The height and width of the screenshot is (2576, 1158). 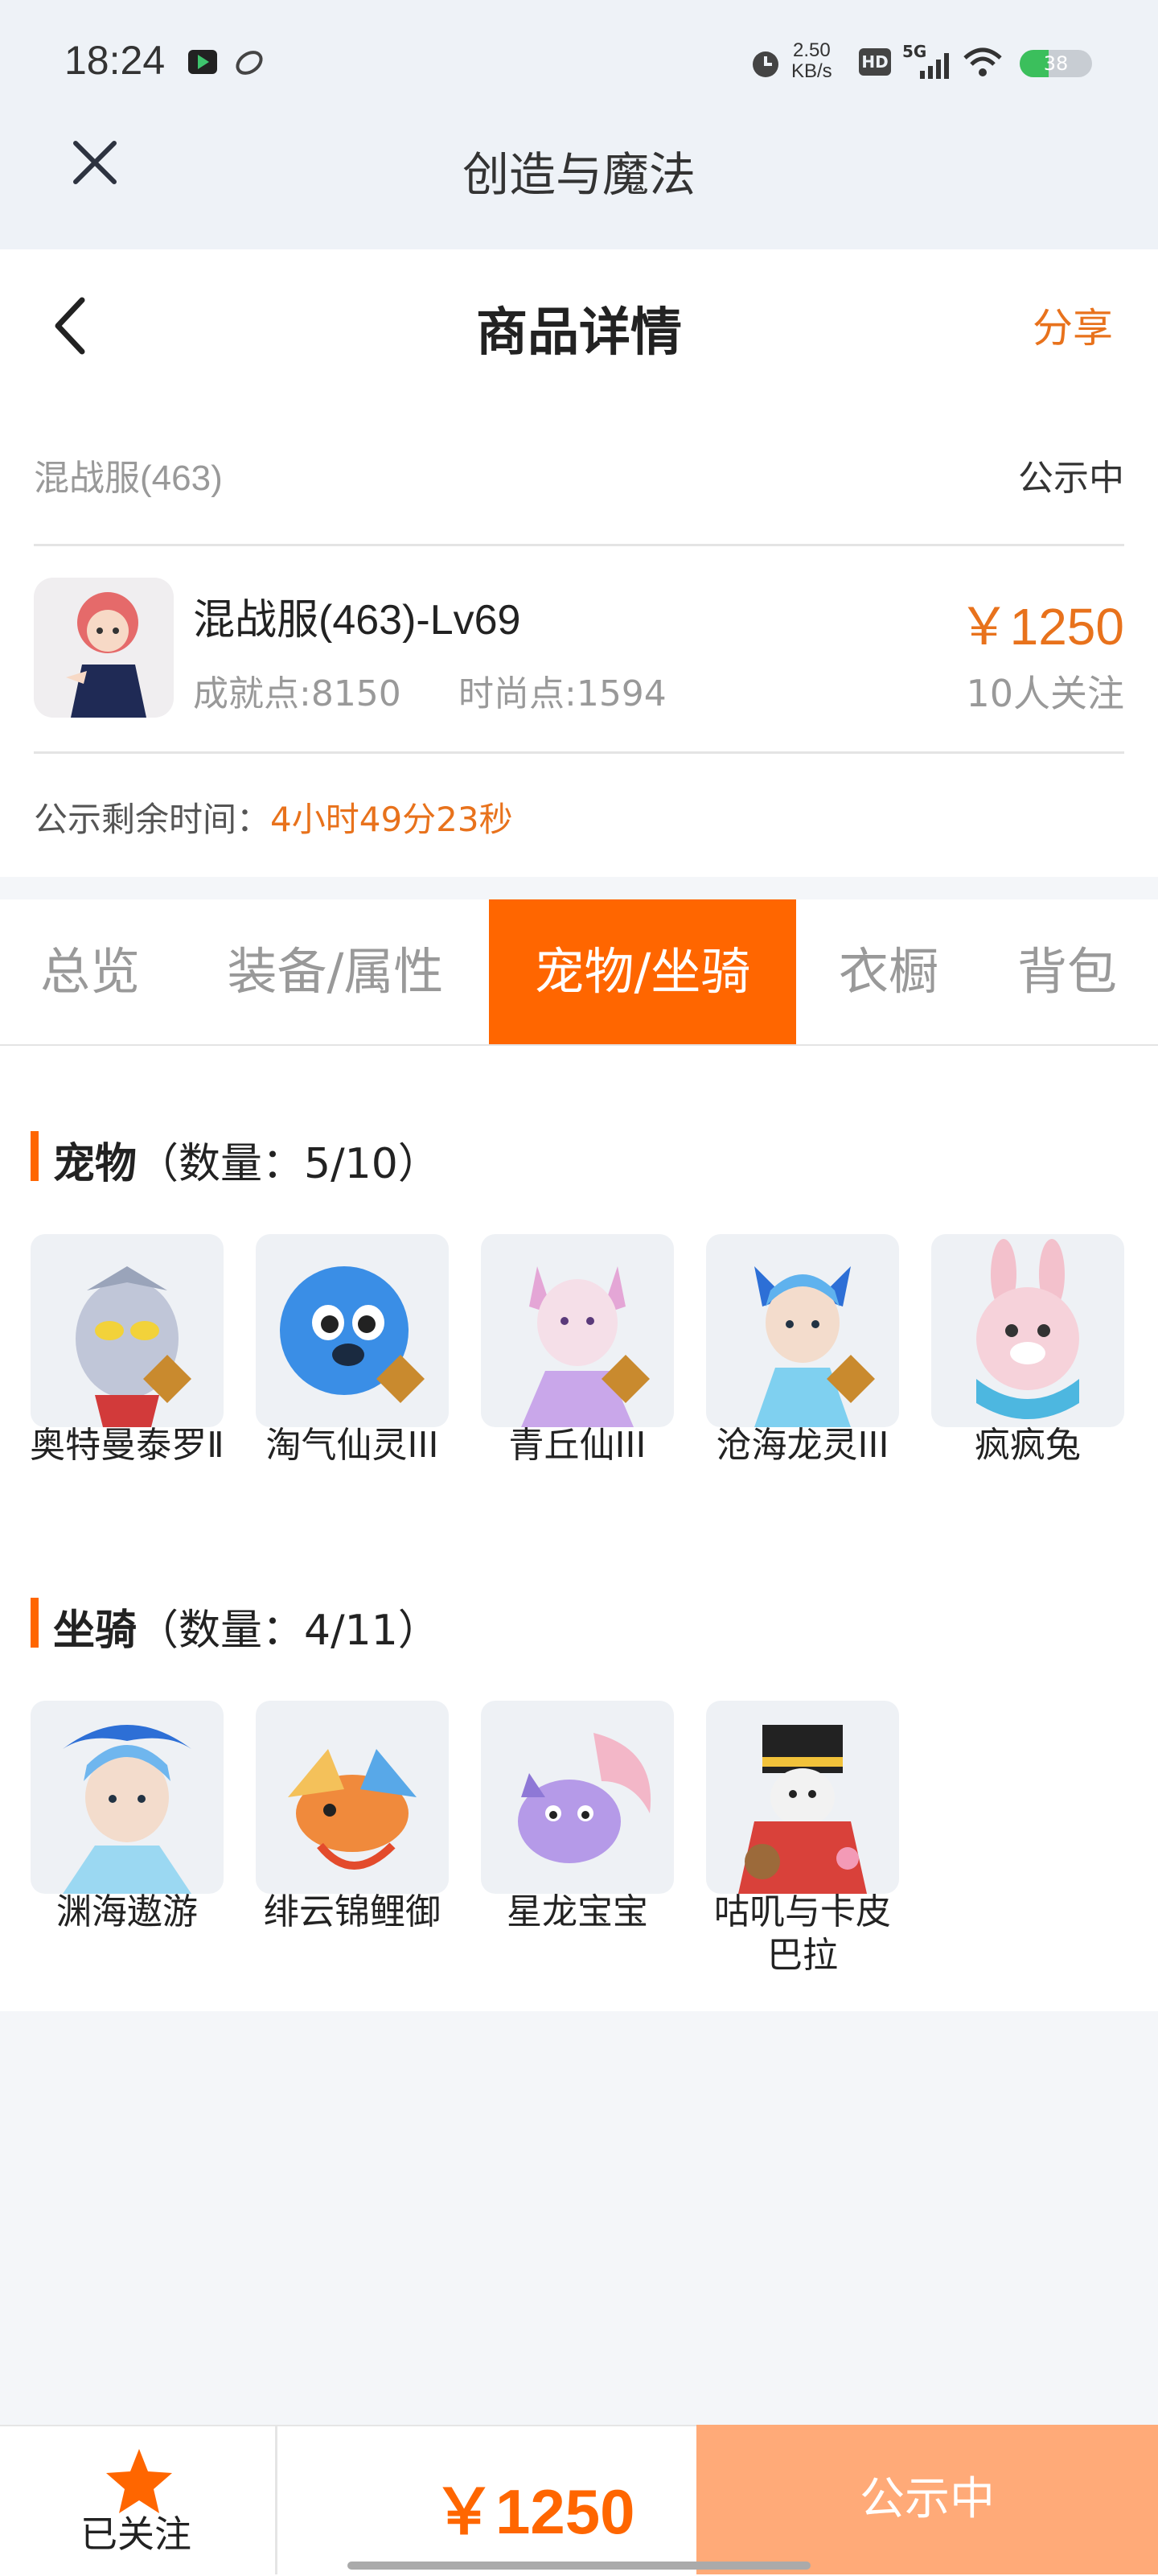 What do you see at coordinates (577, 1445) in the screenshot?
I see `pet-label-3: 青丘仙III` at bounding box center [577, 1445].